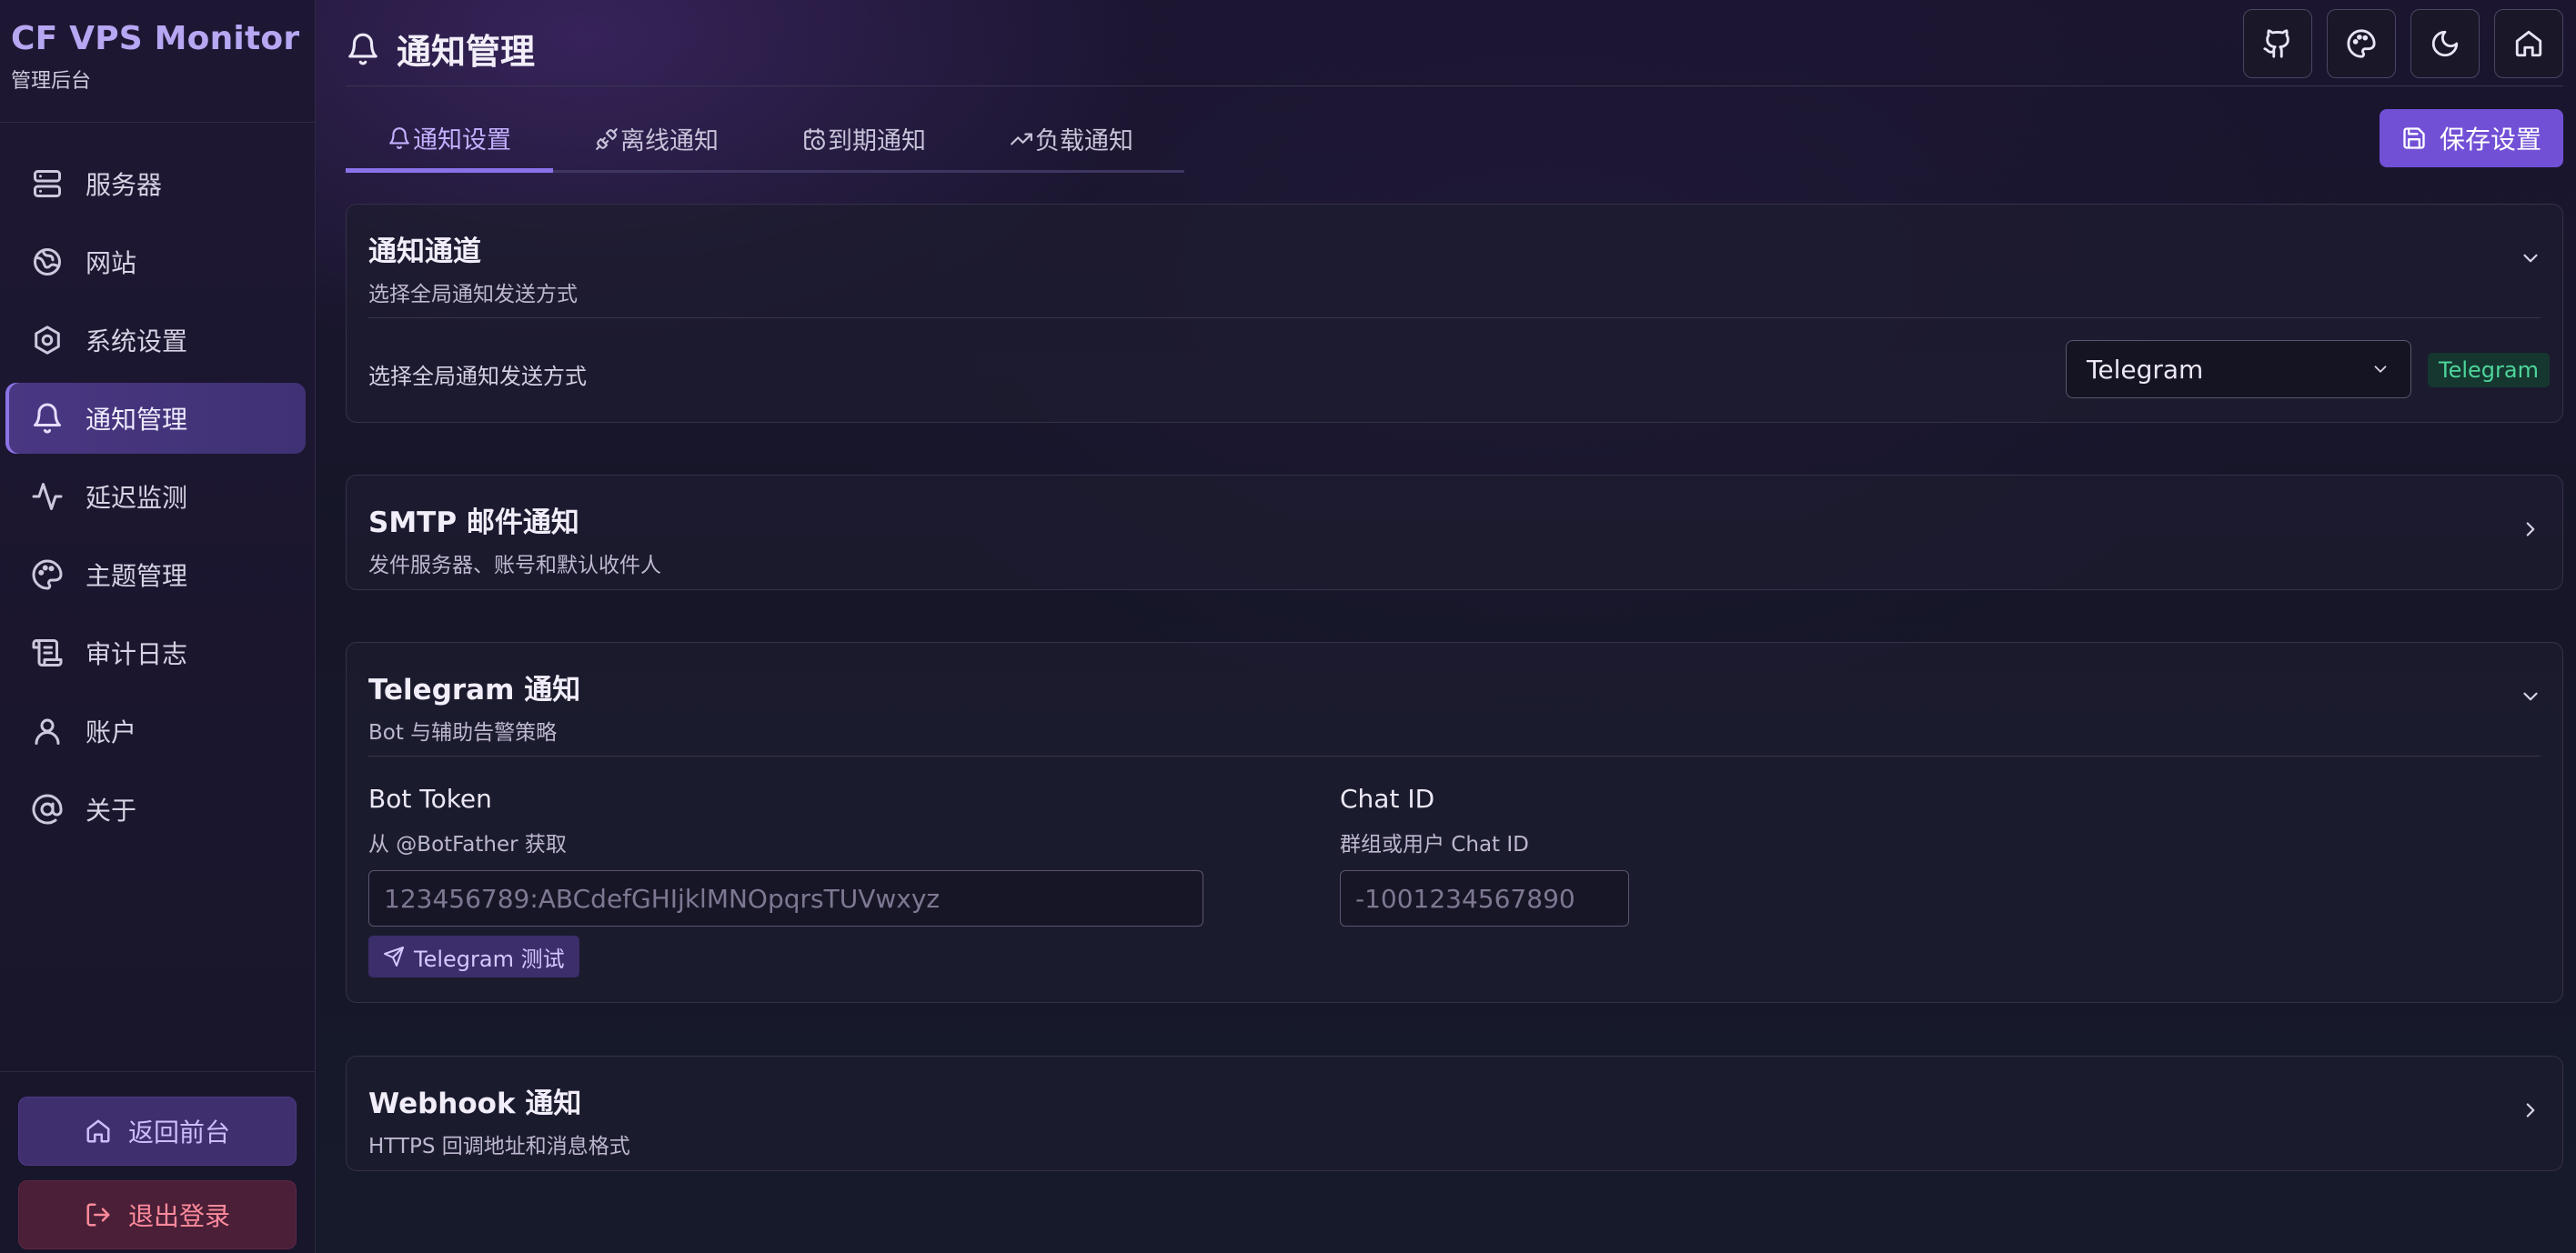  I want to click on sidebar-item-latency: 延迟监测, so click(155, 496).